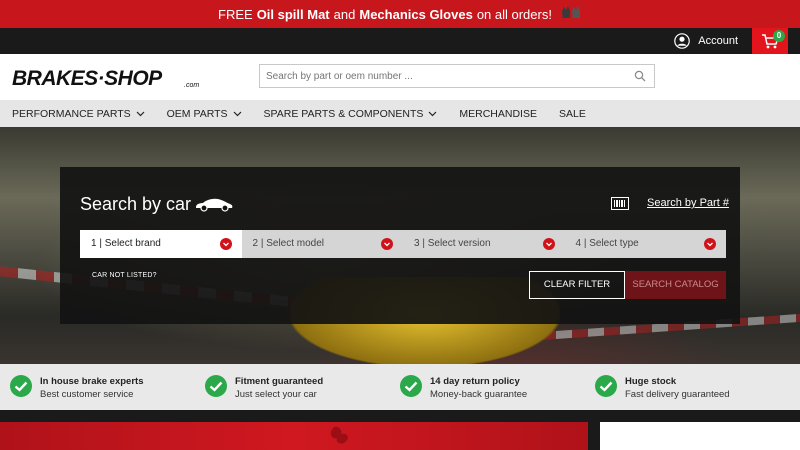  I want to click on nav-item-label: PERFORMANCE PARTS, so click(71, 113).